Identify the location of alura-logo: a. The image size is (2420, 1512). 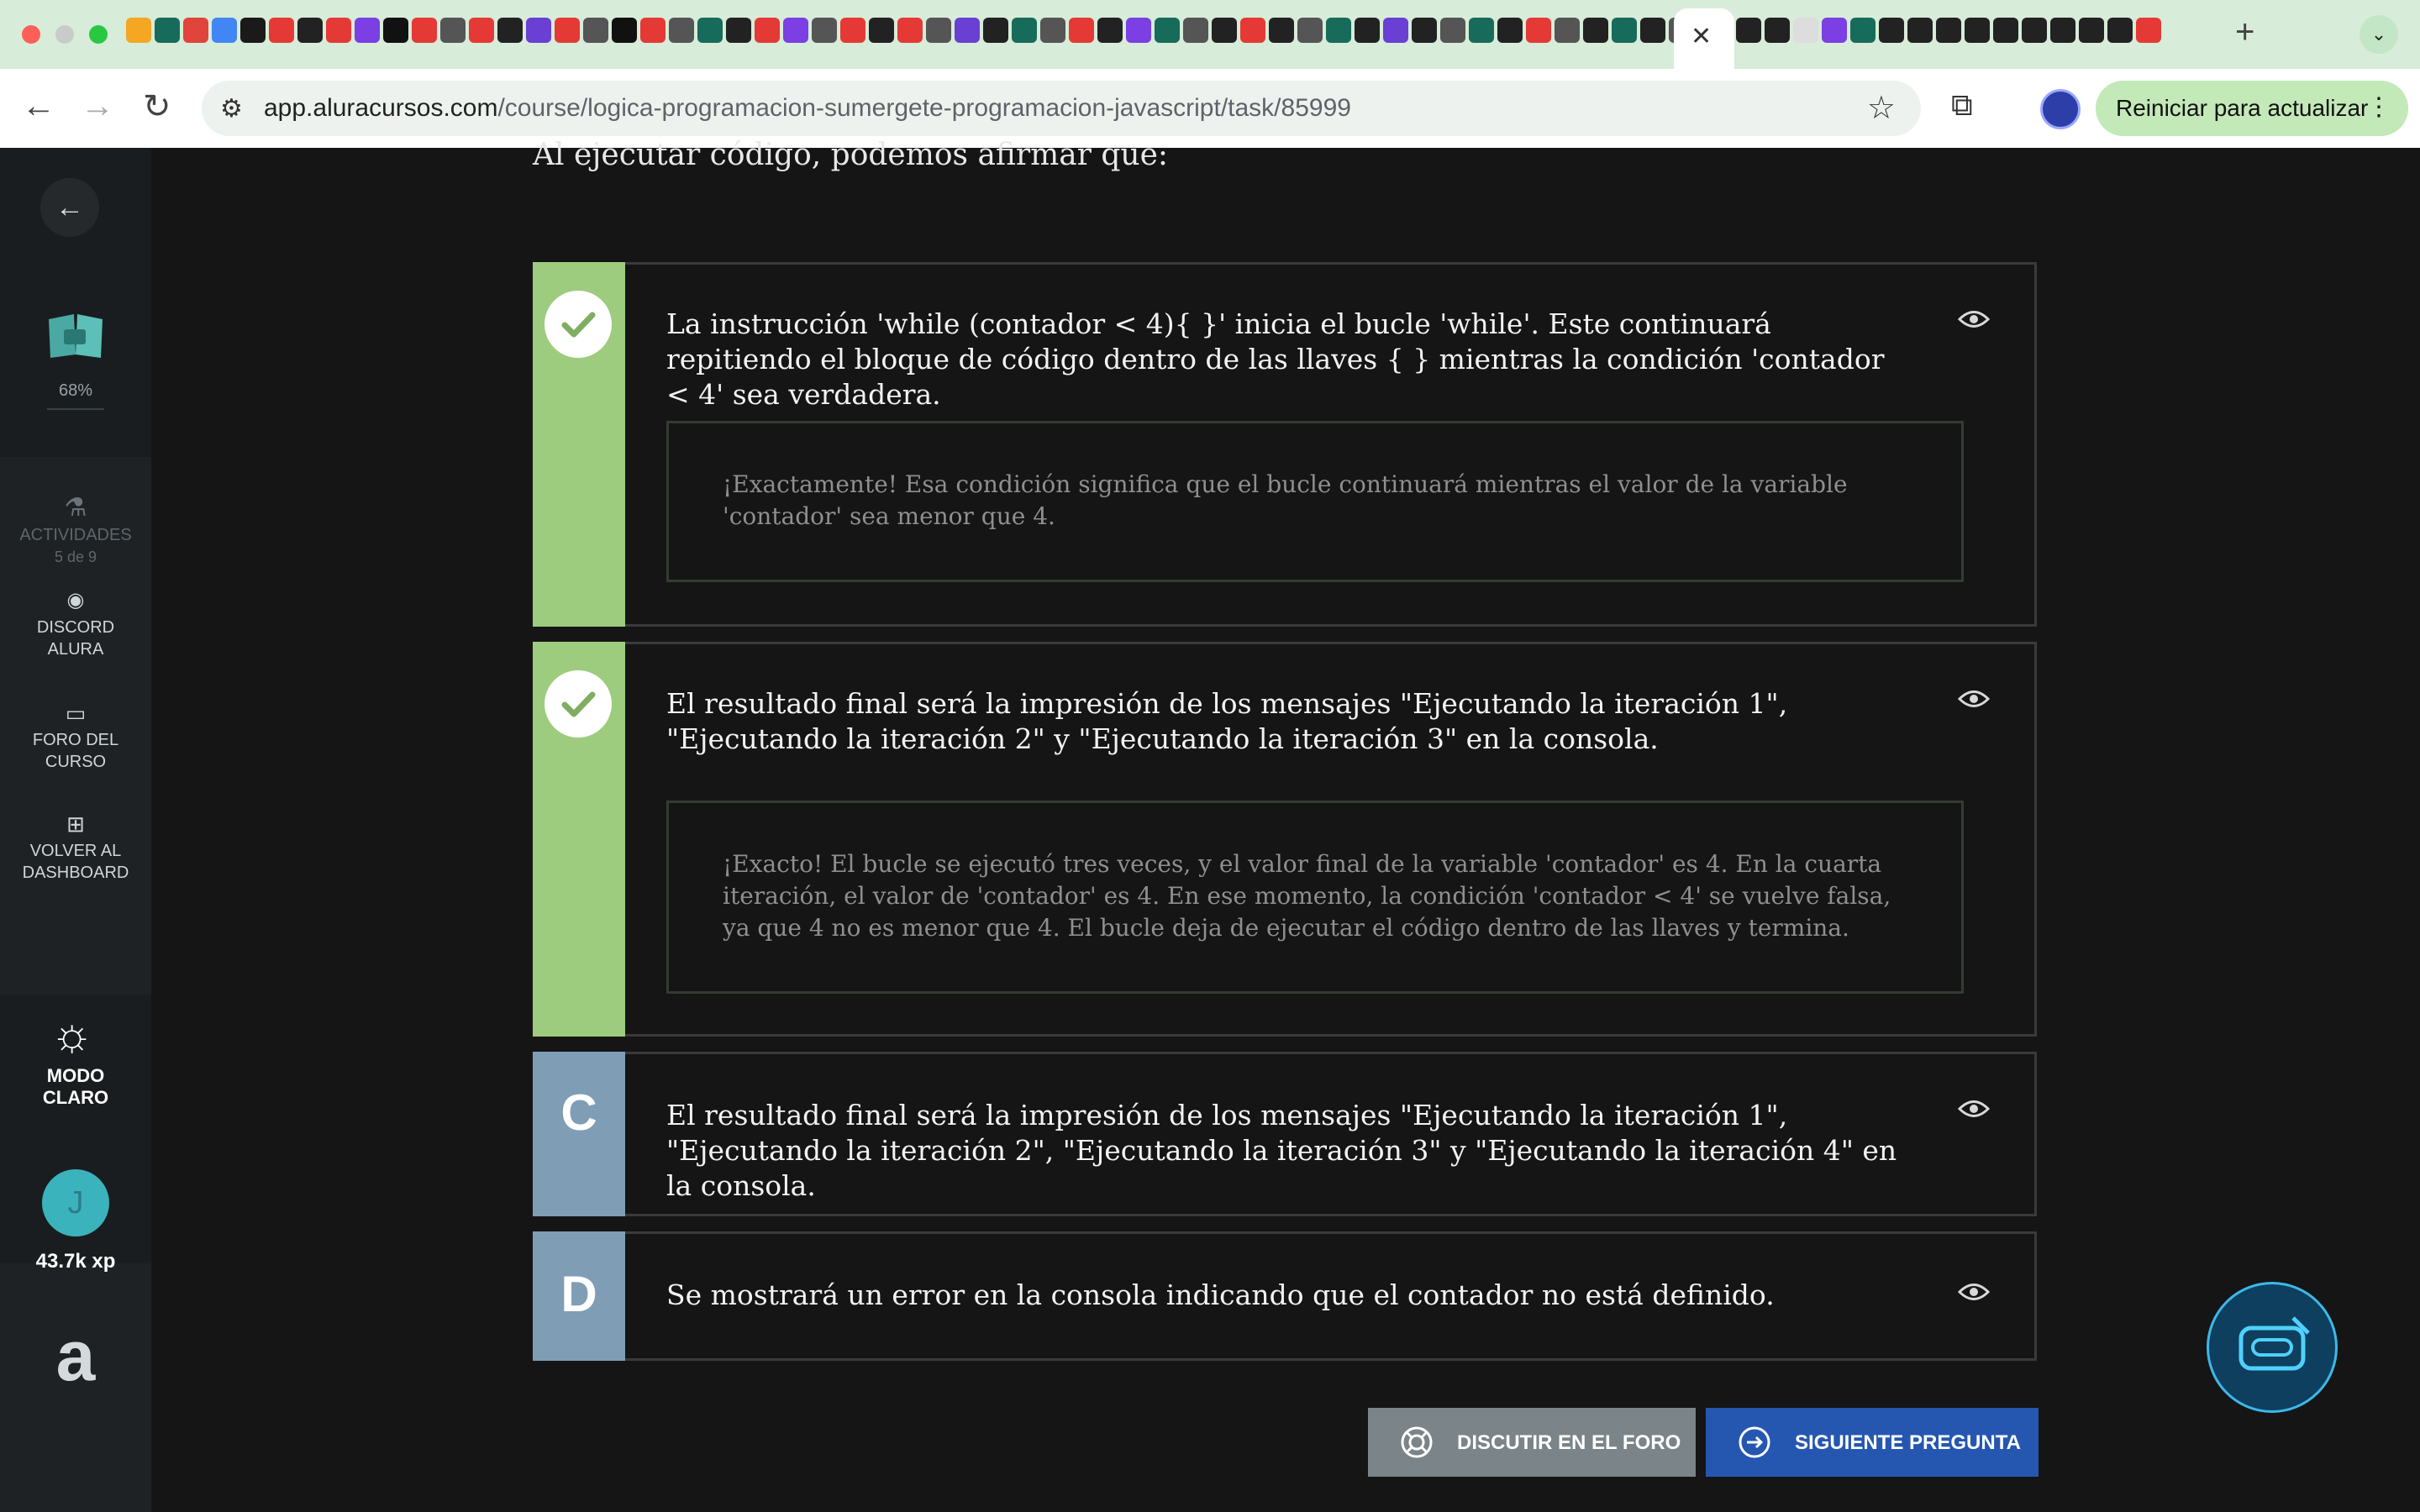
(75, 1356).